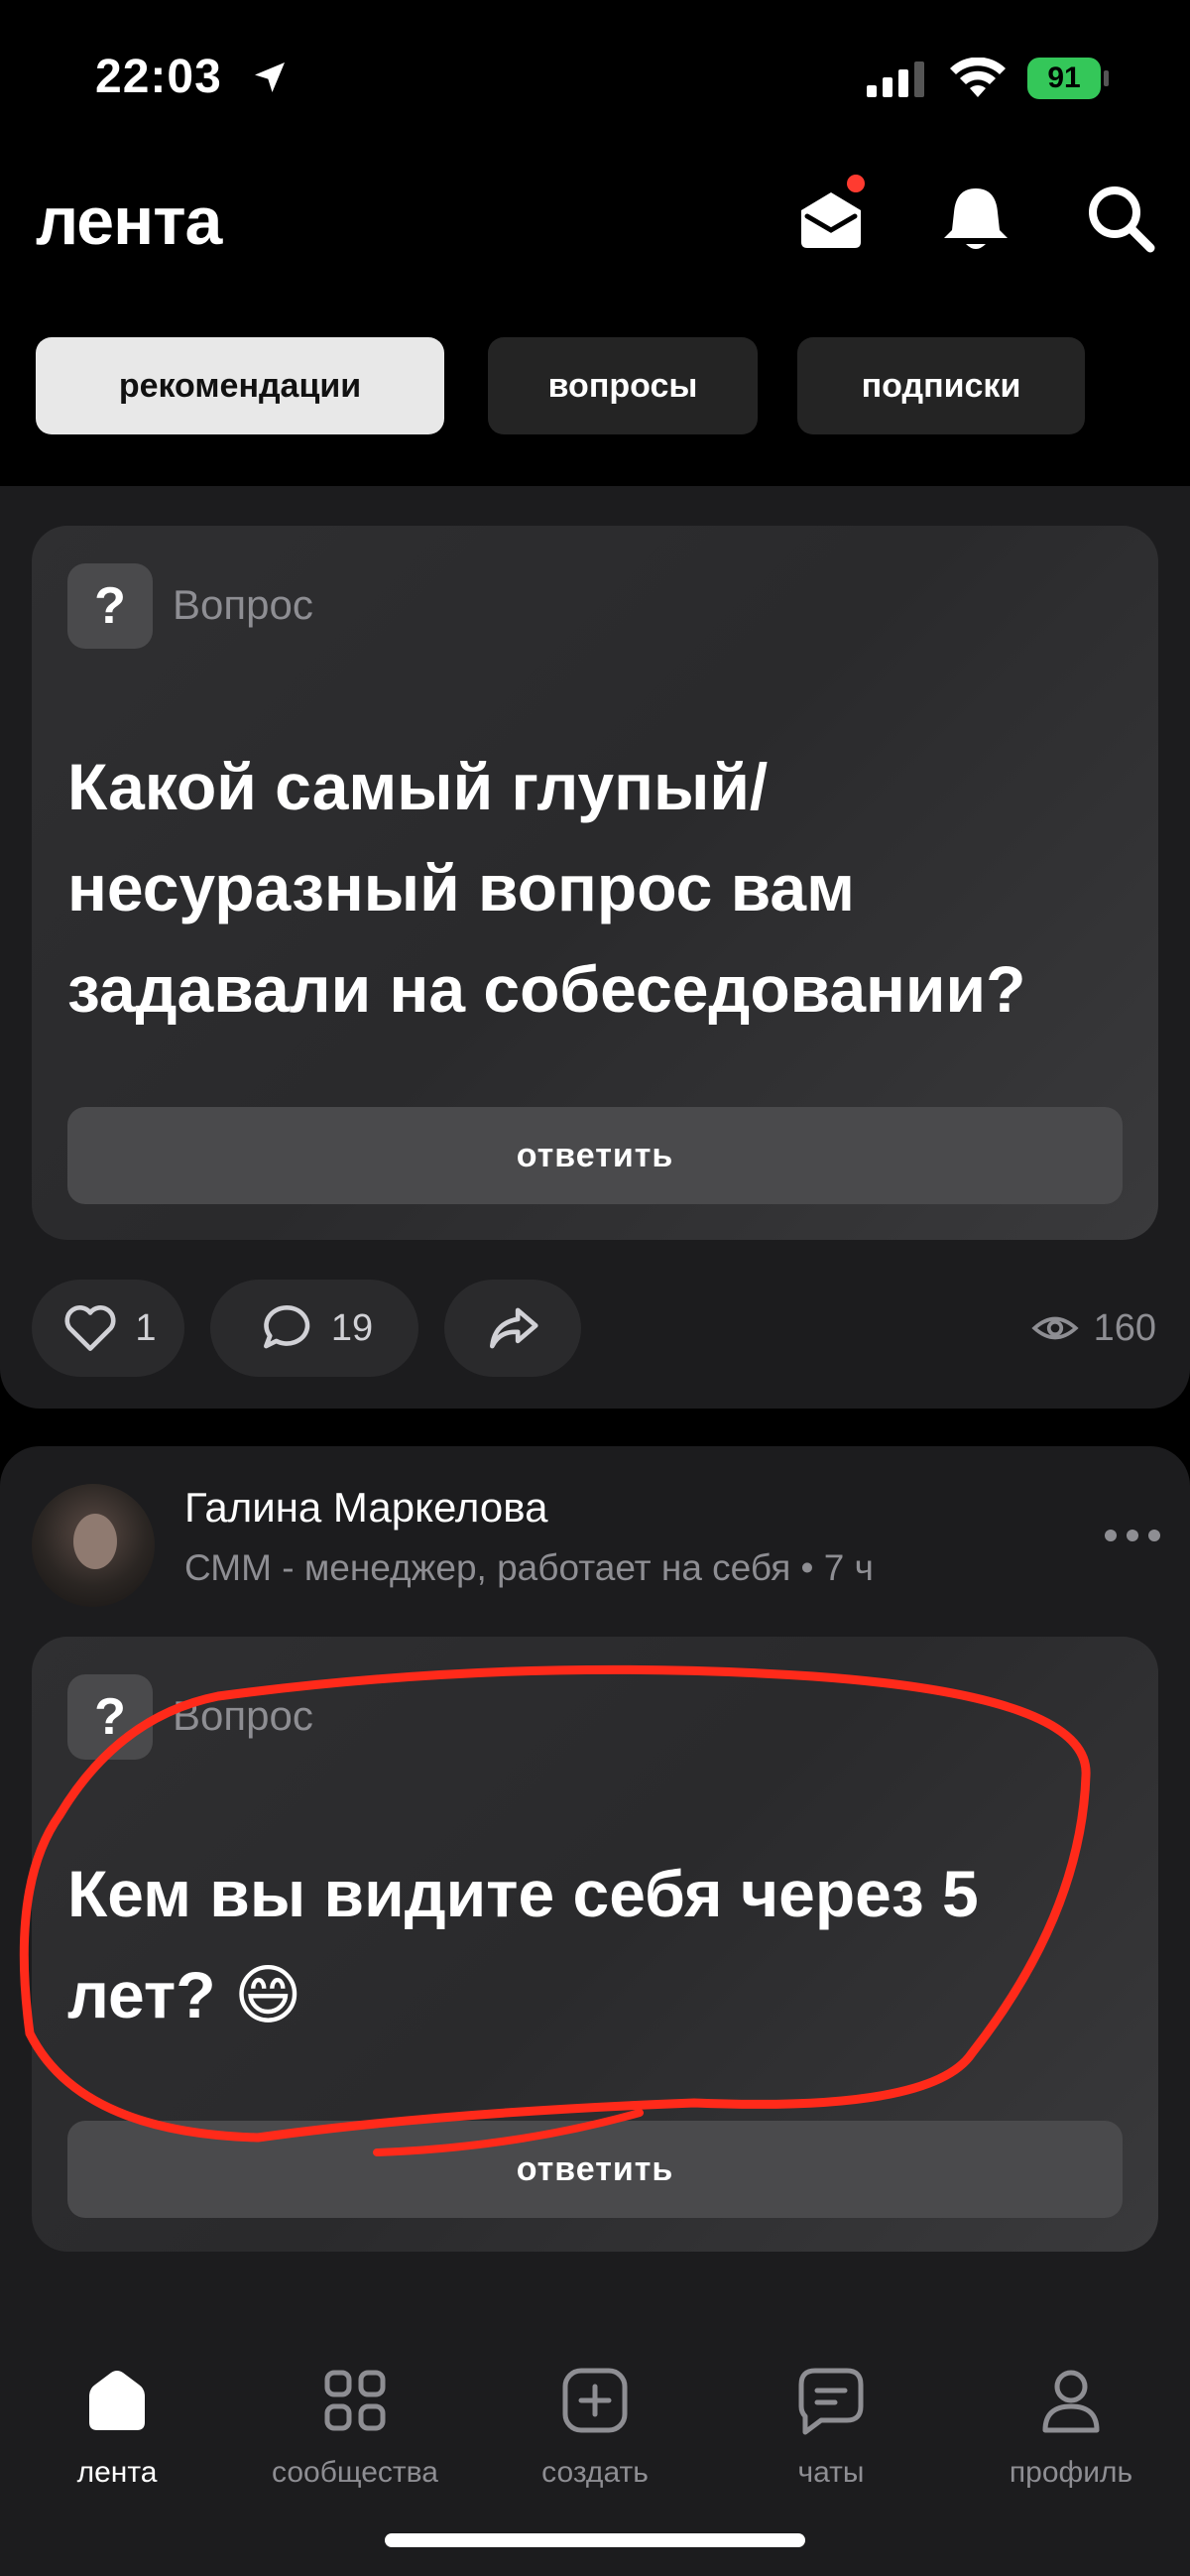 This screenshot has height=2576, width=1190. Describe the element at coordinates (595, 2540) in the screenshot. I see `home-indicator` at that location.